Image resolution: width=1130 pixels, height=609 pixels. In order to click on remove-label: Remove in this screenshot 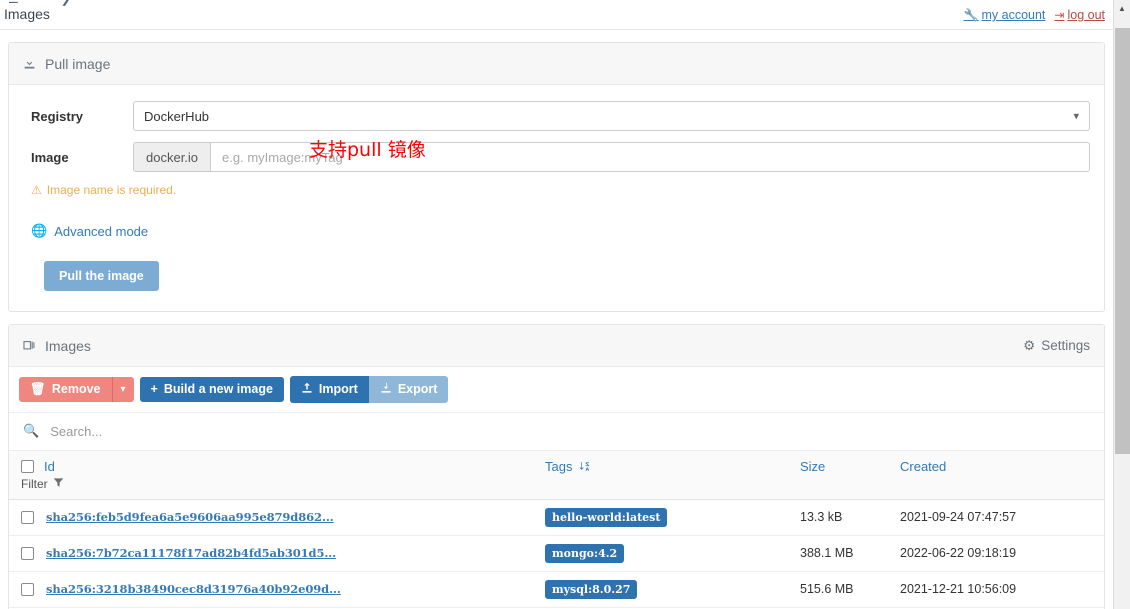, I will do `click(76, 389)`.